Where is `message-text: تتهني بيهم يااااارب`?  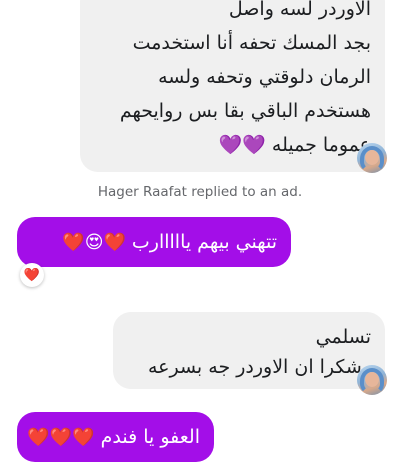 message-text: تتهني بيهم يااااارب is located at coordinates (204, 242).